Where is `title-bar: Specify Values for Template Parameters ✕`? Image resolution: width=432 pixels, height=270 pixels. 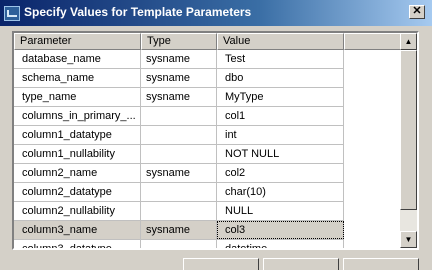 title-bar: Specify Values for Template Parameters ✕ is located at coordinates (216, 13).